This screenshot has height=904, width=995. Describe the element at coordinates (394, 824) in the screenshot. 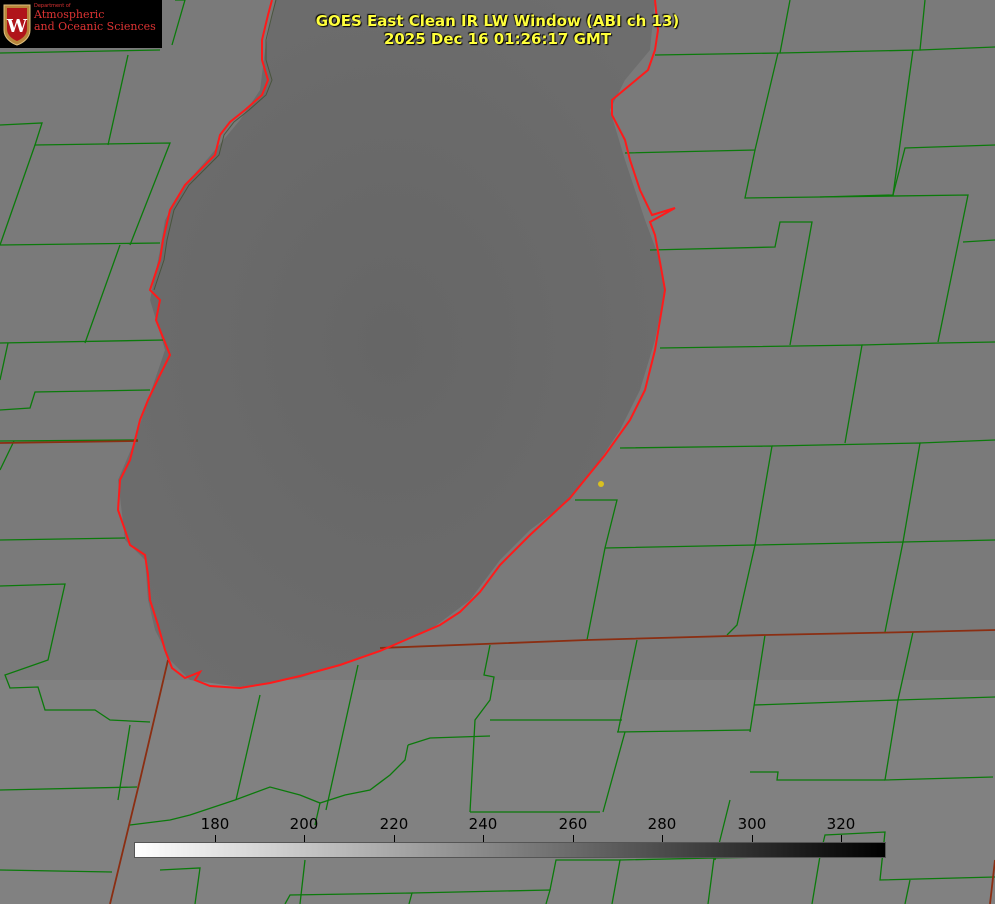

I see `colorbar-tick-label: 220` at that location.